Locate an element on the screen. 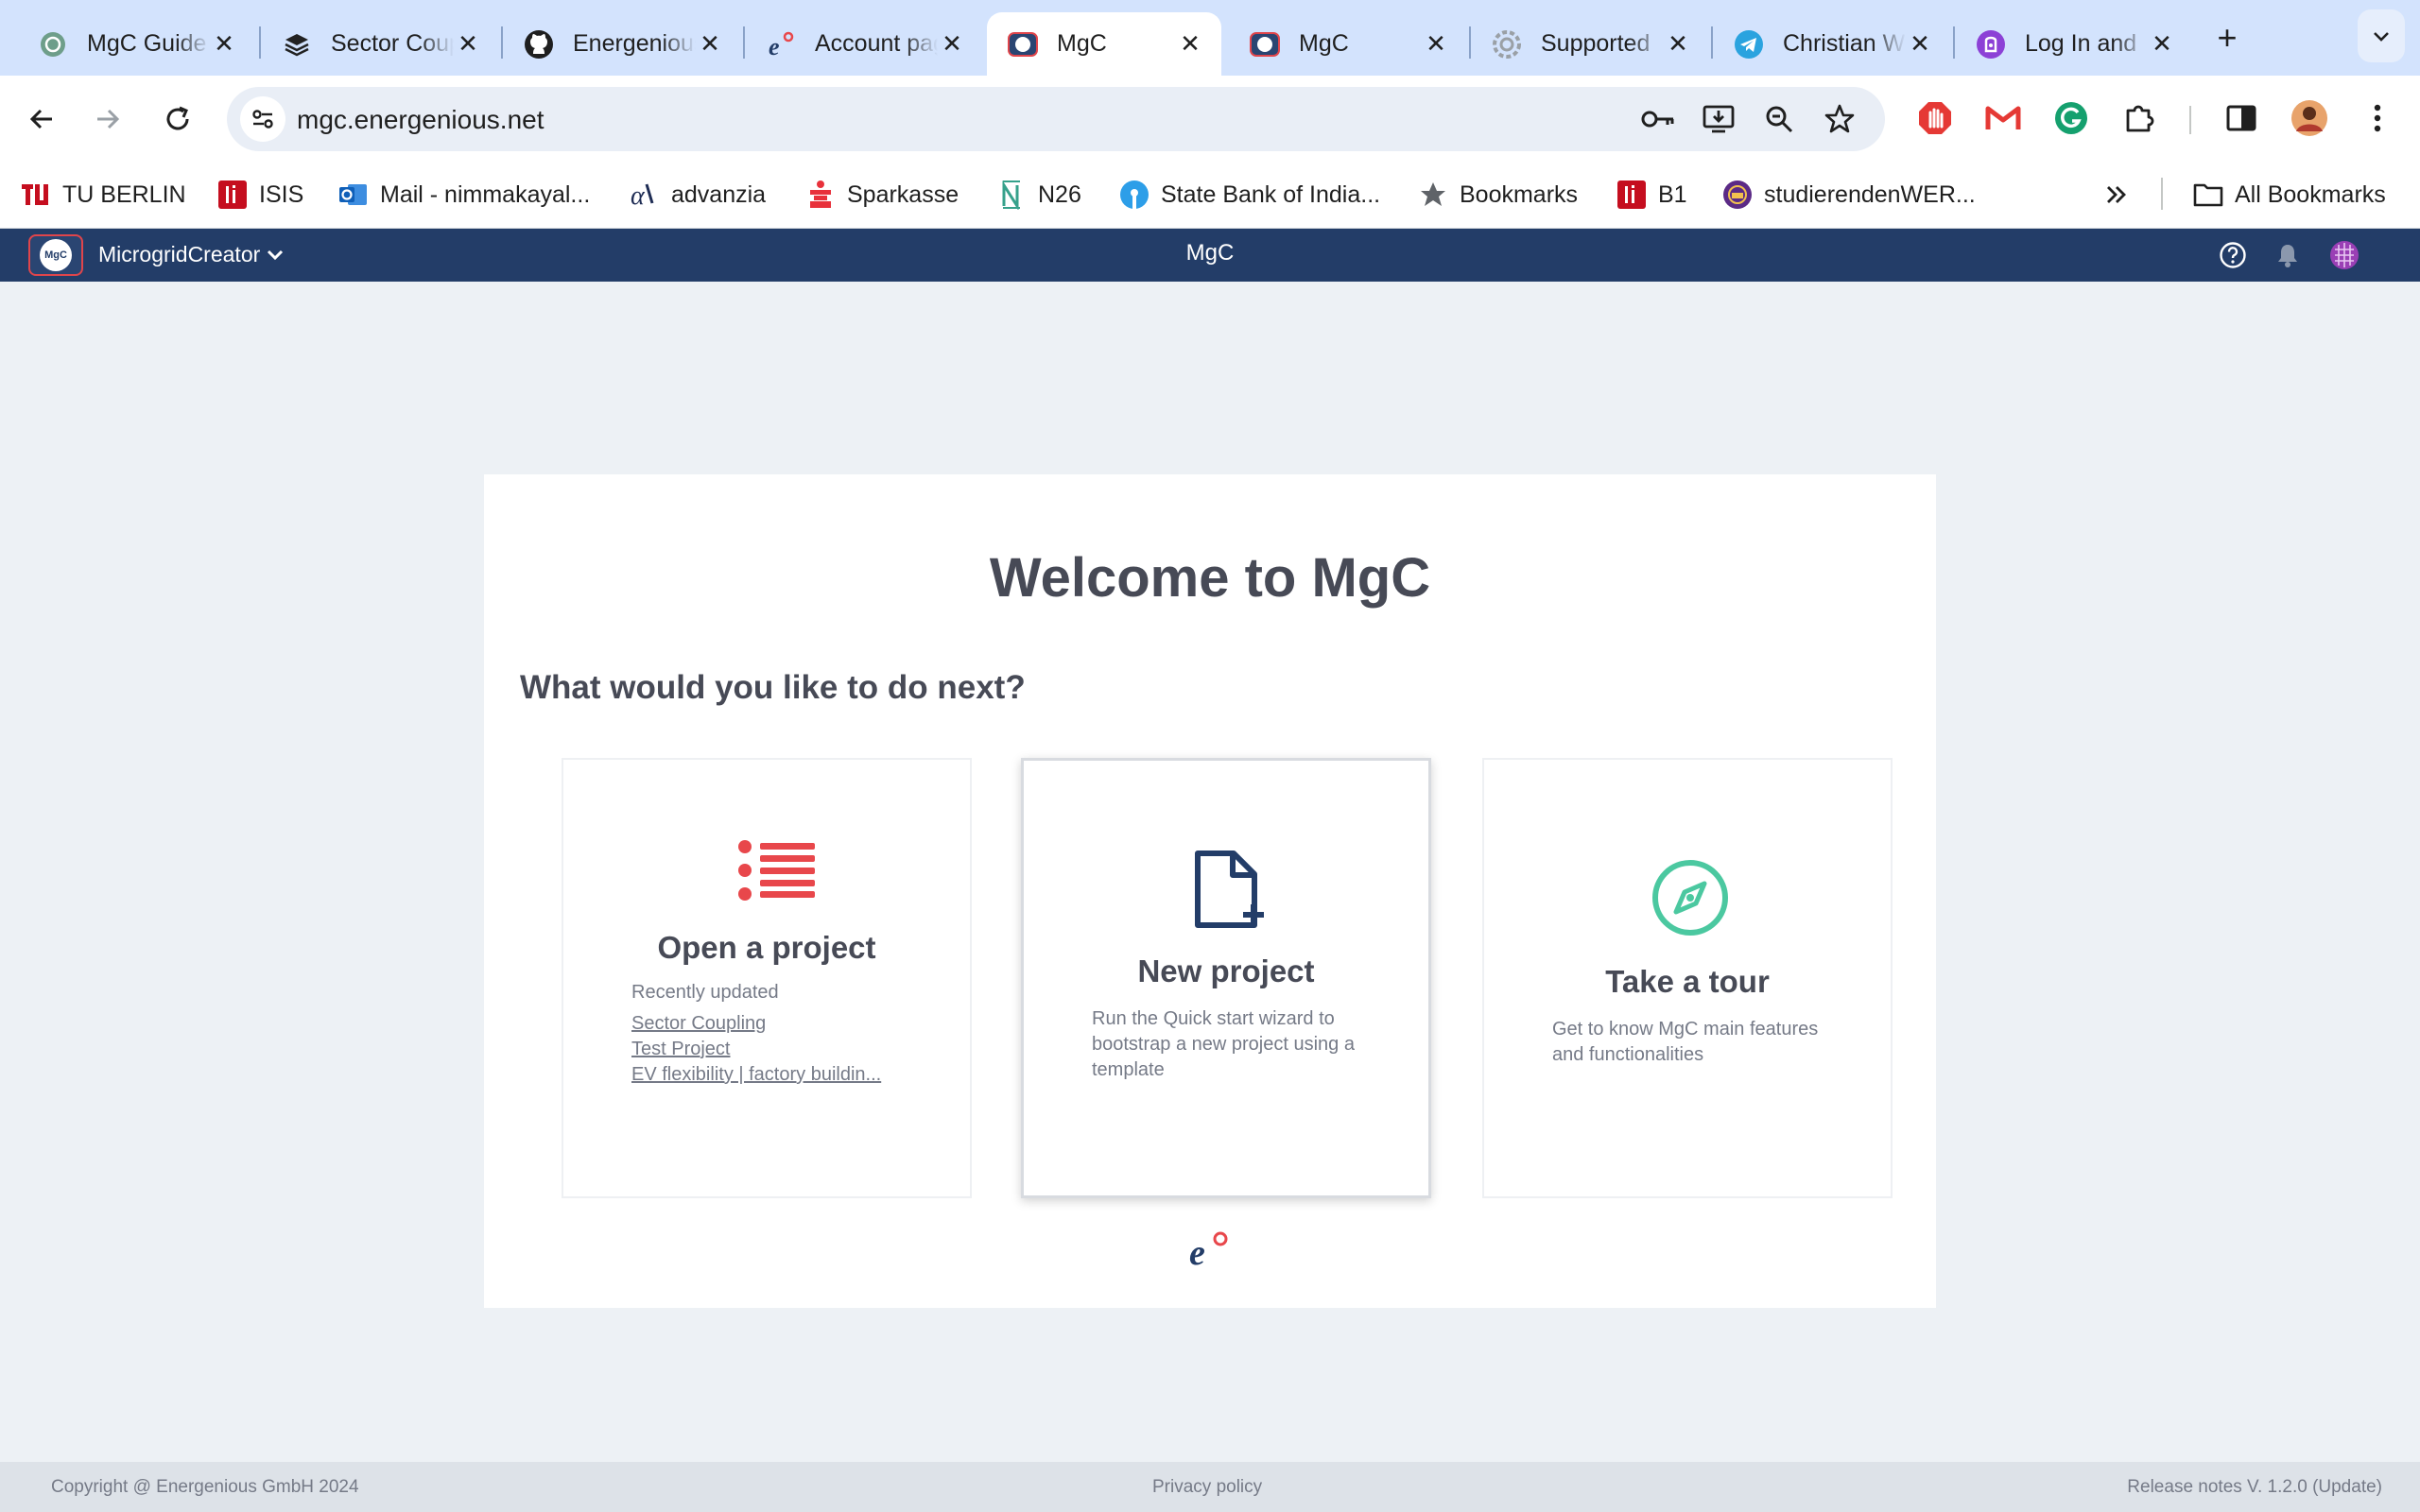 The height and width of the screenshot is (1512, 2420). gmail-icon is located at coordinates (2003, 117).